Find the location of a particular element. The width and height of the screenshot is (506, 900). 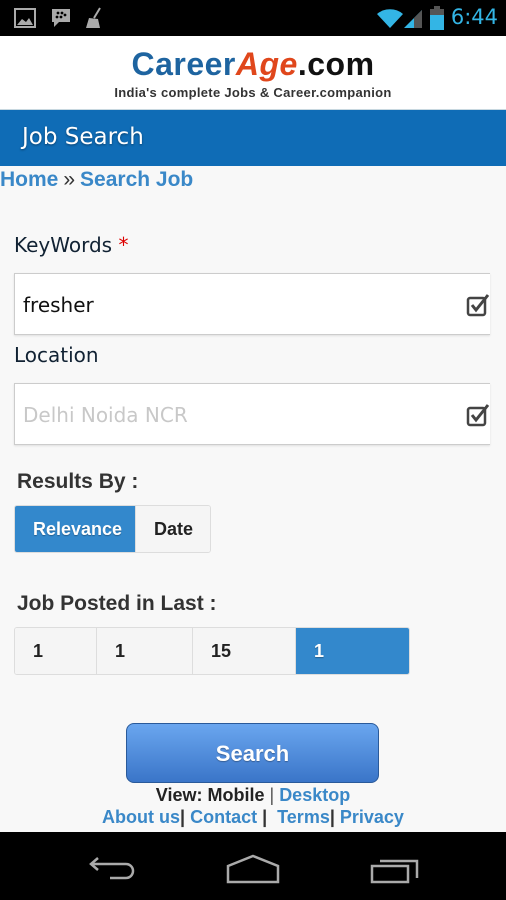

broom-icon is located at coordinates (93, 17).